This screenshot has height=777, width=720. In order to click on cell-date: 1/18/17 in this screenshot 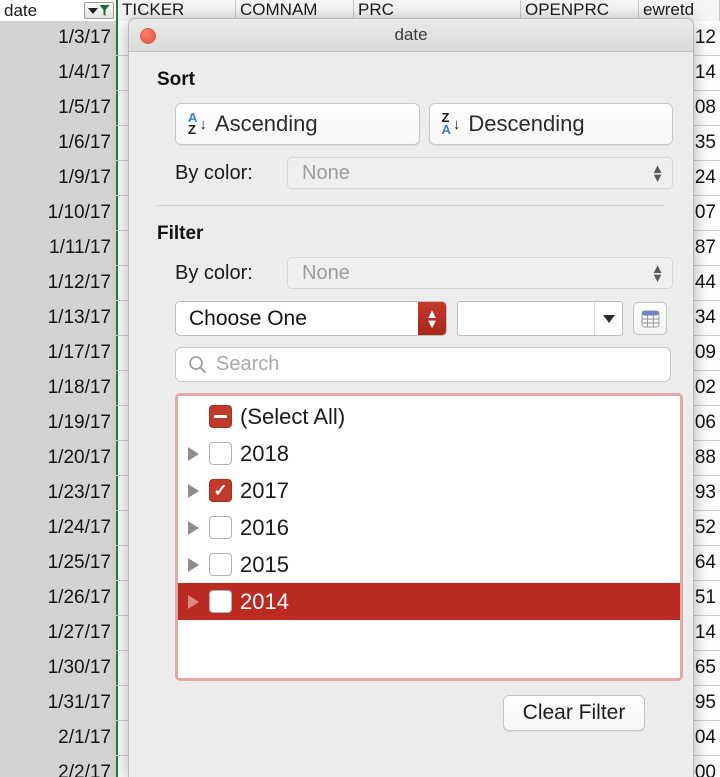, I will do `click(59, 388)`.